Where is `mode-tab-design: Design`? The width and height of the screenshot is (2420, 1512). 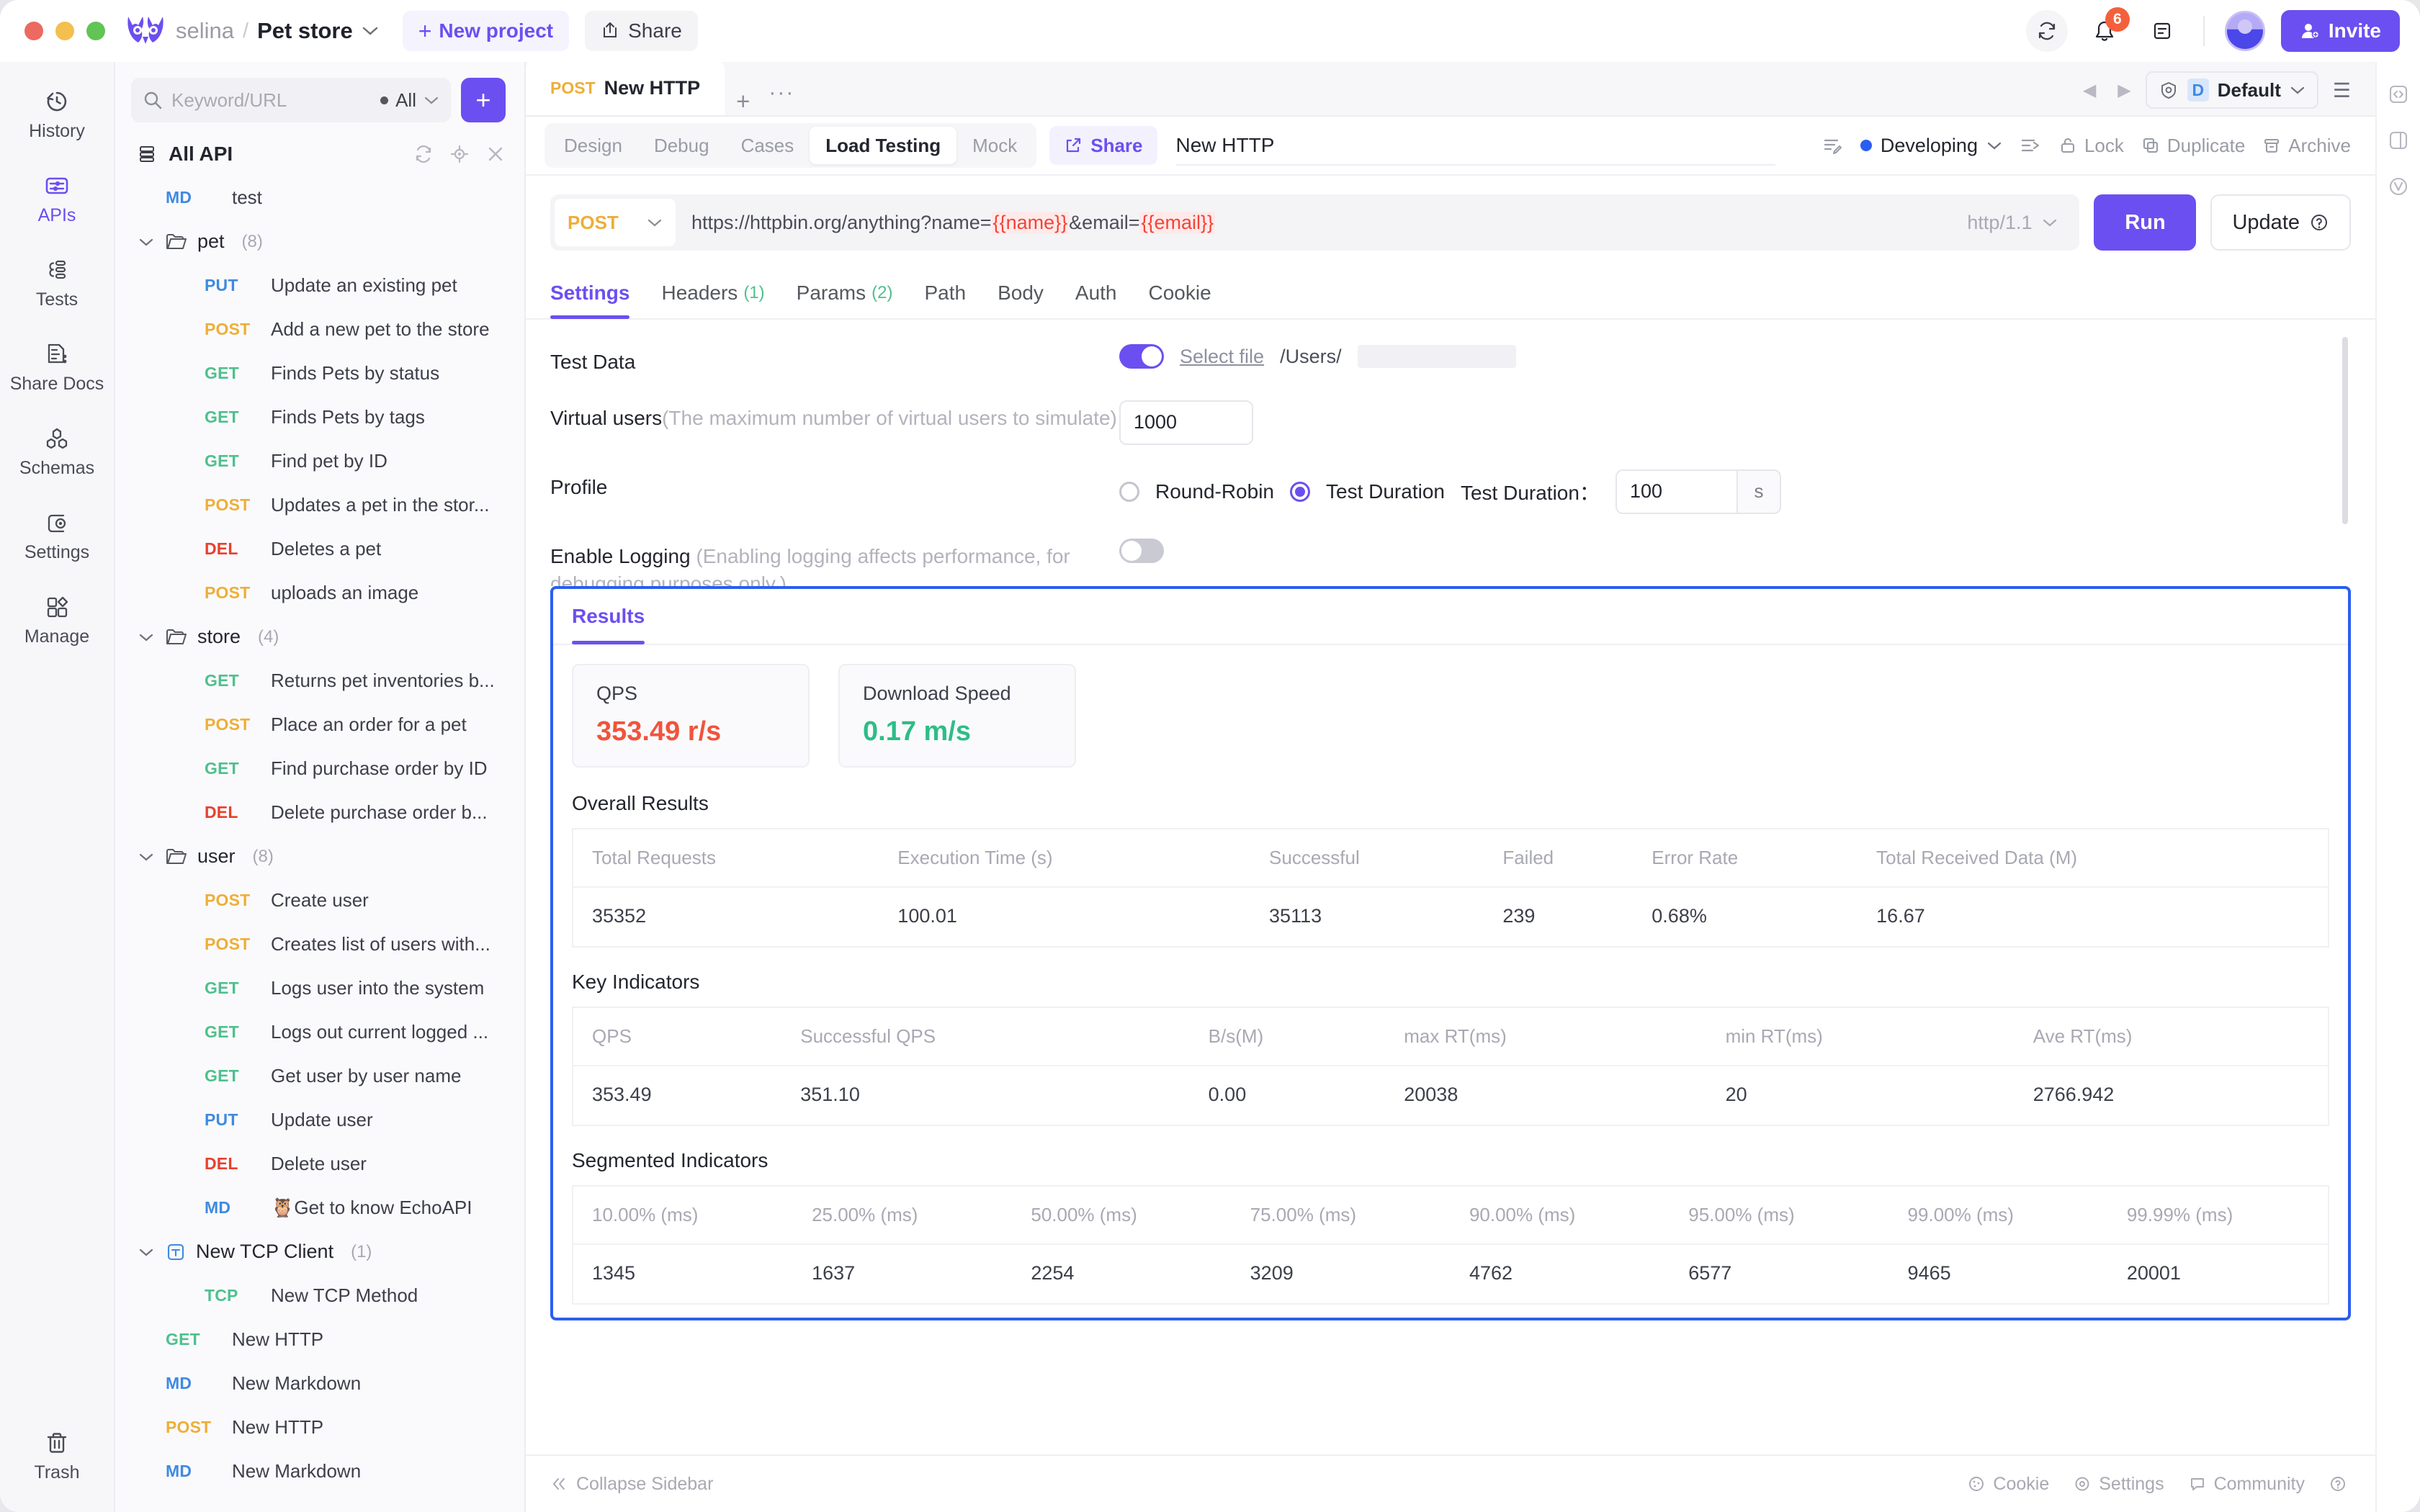 mode-tab-design: Design is located at coordinates (593, 145).